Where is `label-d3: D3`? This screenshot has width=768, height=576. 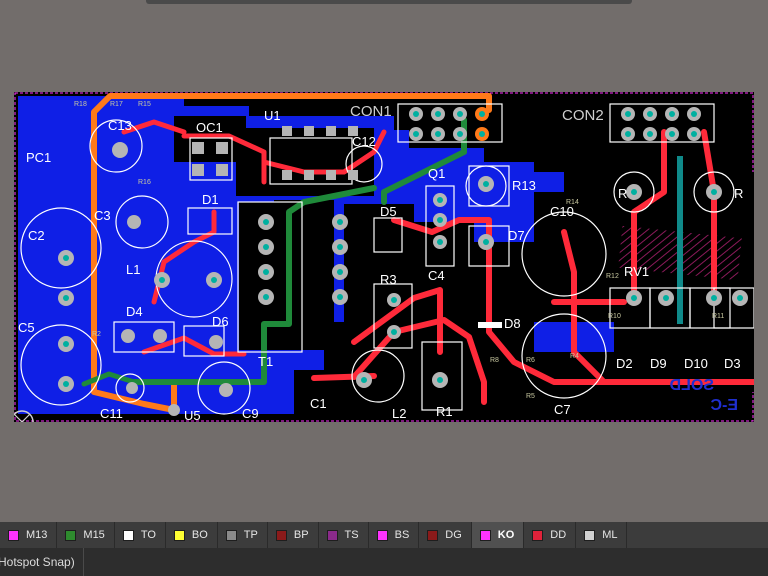 label-d3: D3 is located at coordinates (732, 363).